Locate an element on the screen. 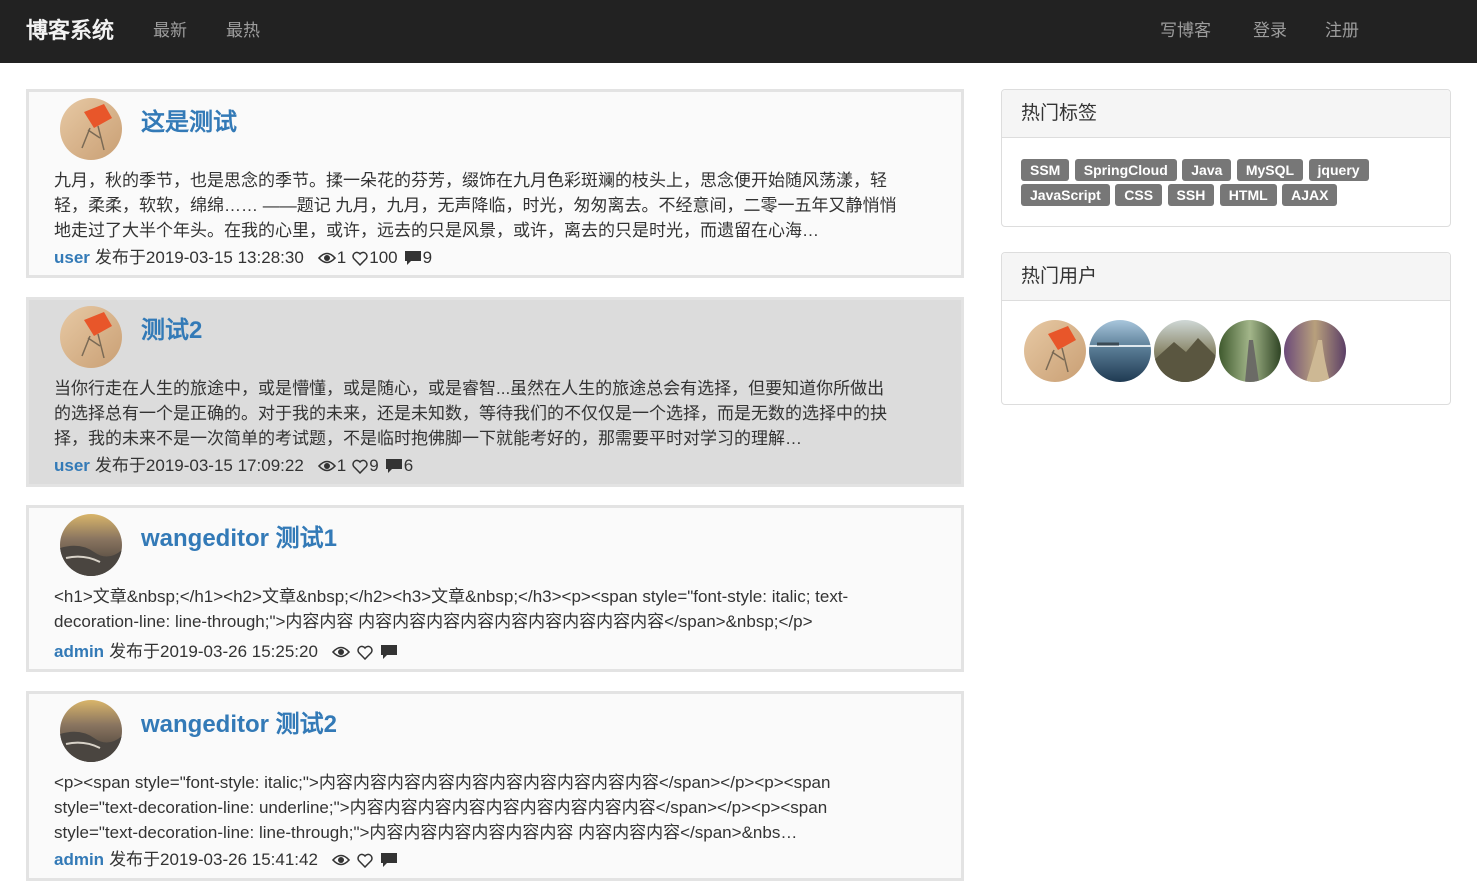  publish-time: 发布于2019-03-26 15:25:20 is located at coordinates (213, 651).